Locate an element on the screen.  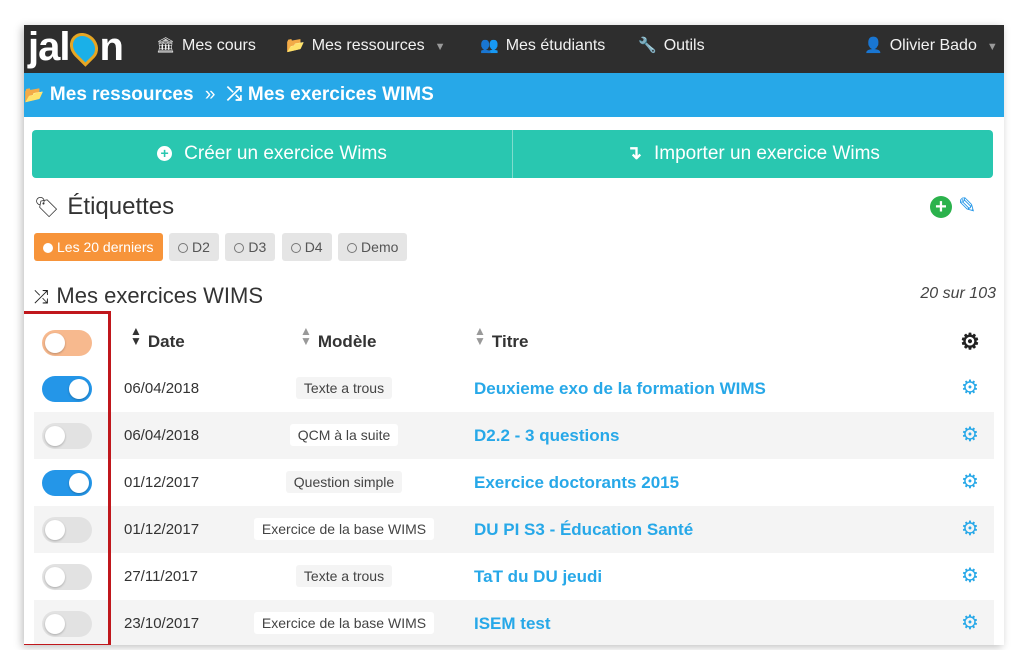
exercise-title-link: Deuxieme exo de la formation WIMS is located at coordinates (620, 388).